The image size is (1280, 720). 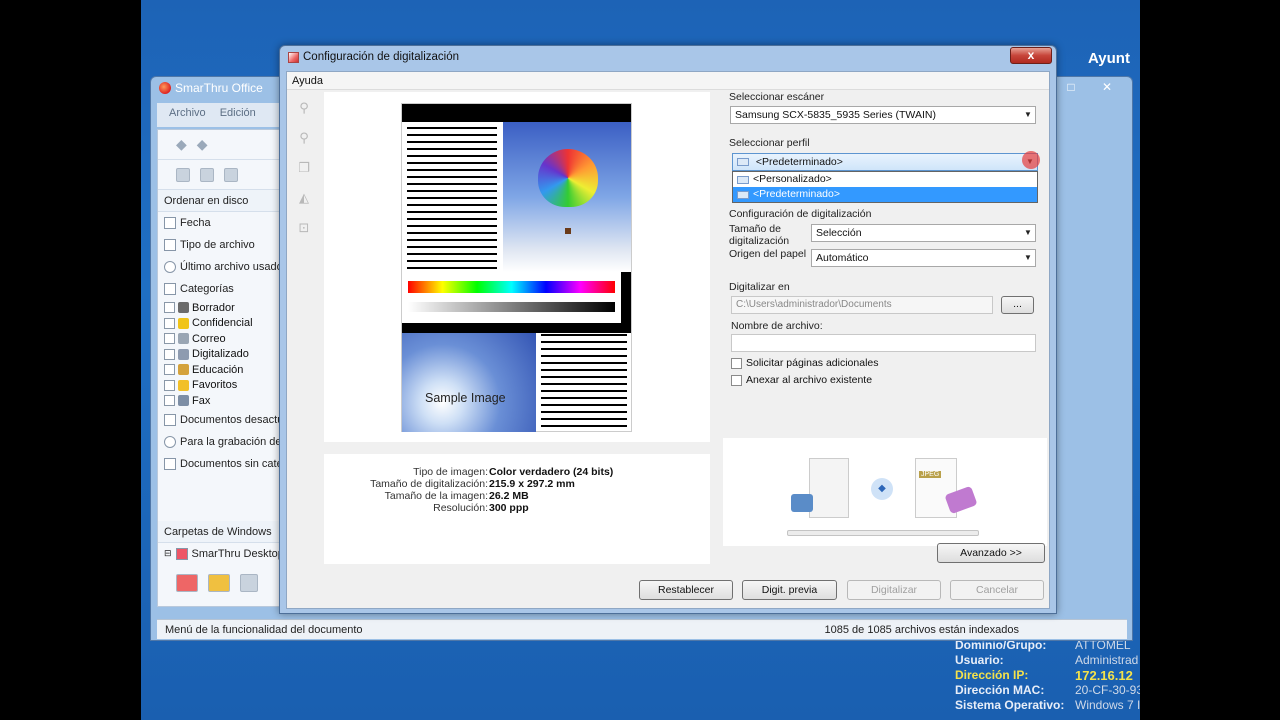 I want to click on category-item: Borrador, so click(x=219, y=308).